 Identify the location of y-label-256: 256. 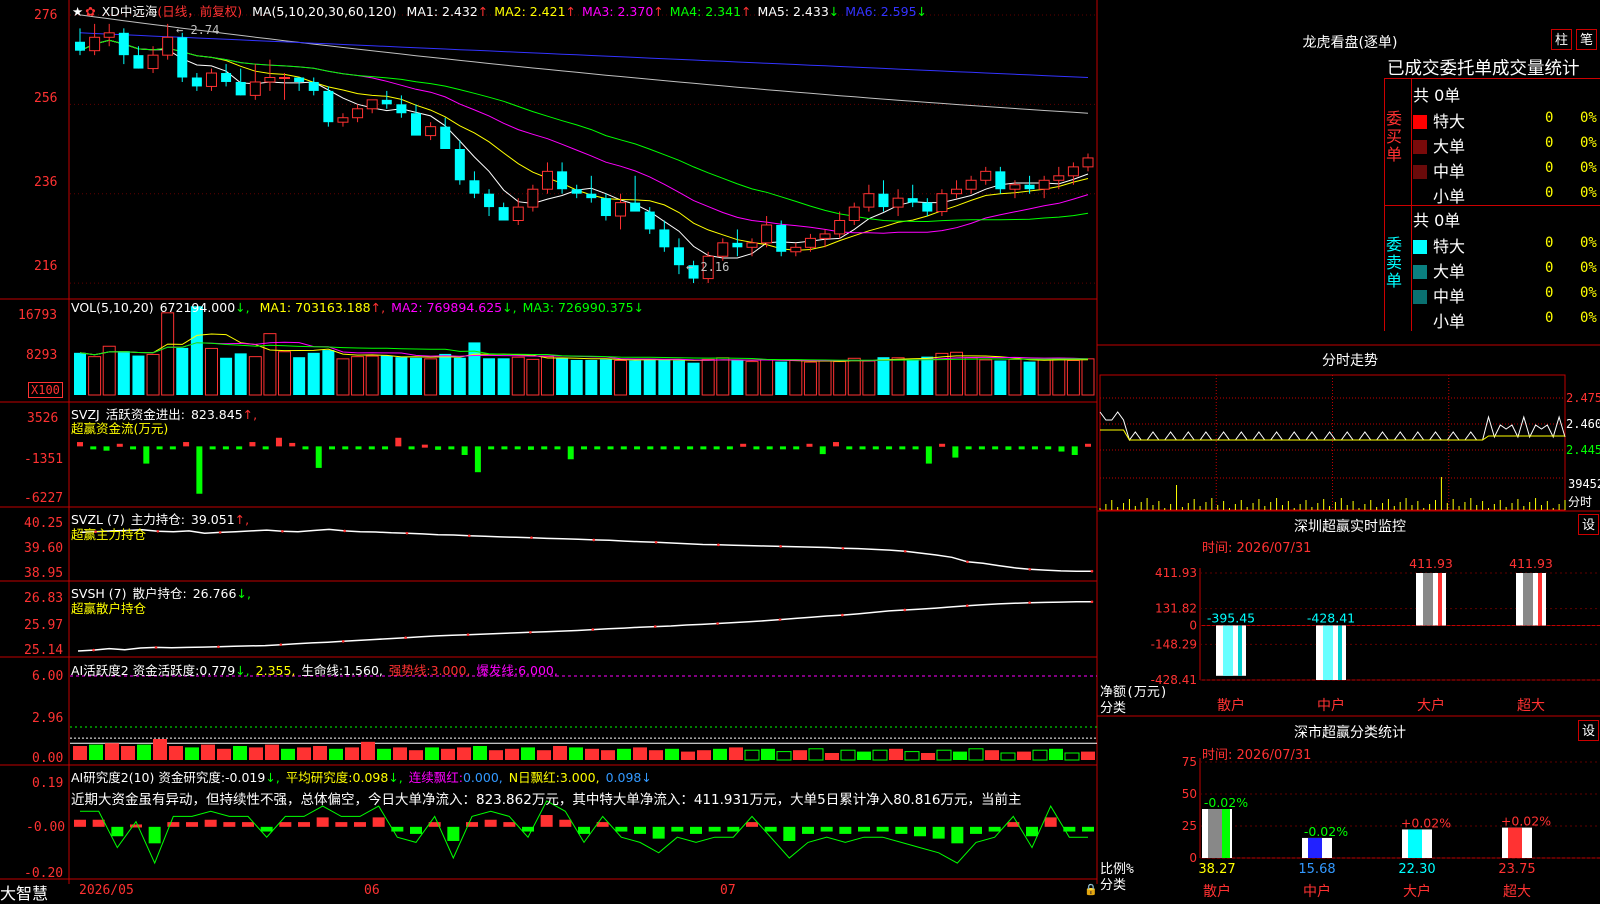
(46, 98).